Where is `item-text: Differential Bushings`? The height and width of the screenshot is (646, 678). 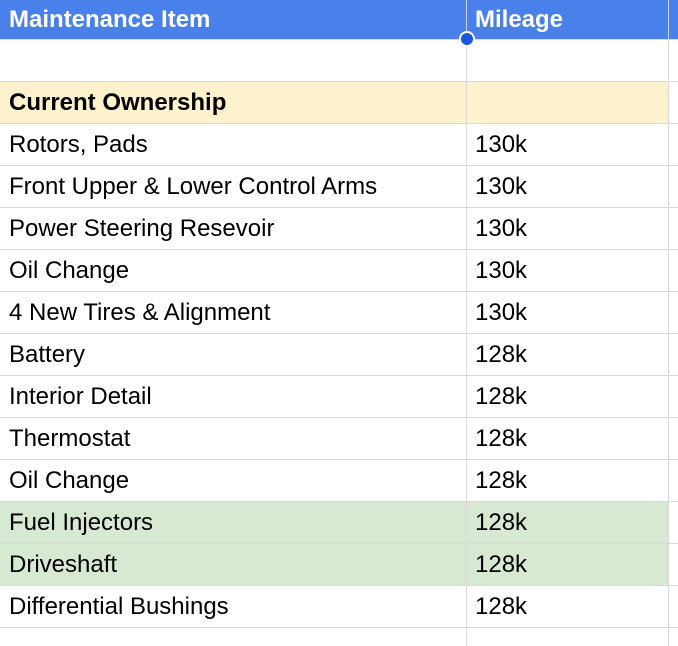
item-text: Differential Bushings is located at coordinates (119, 606).